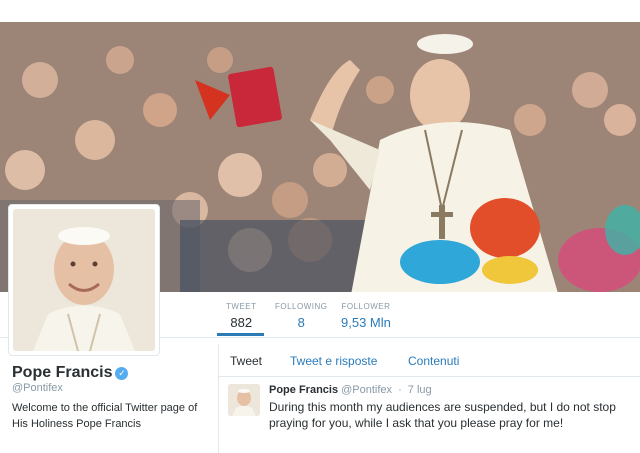 The height and width of the screenshot is (453, 640). What do you see at coordinates (301, 322) in the screenshot?
I see `stat-following-value: 8` at bounding box center [301, 322].